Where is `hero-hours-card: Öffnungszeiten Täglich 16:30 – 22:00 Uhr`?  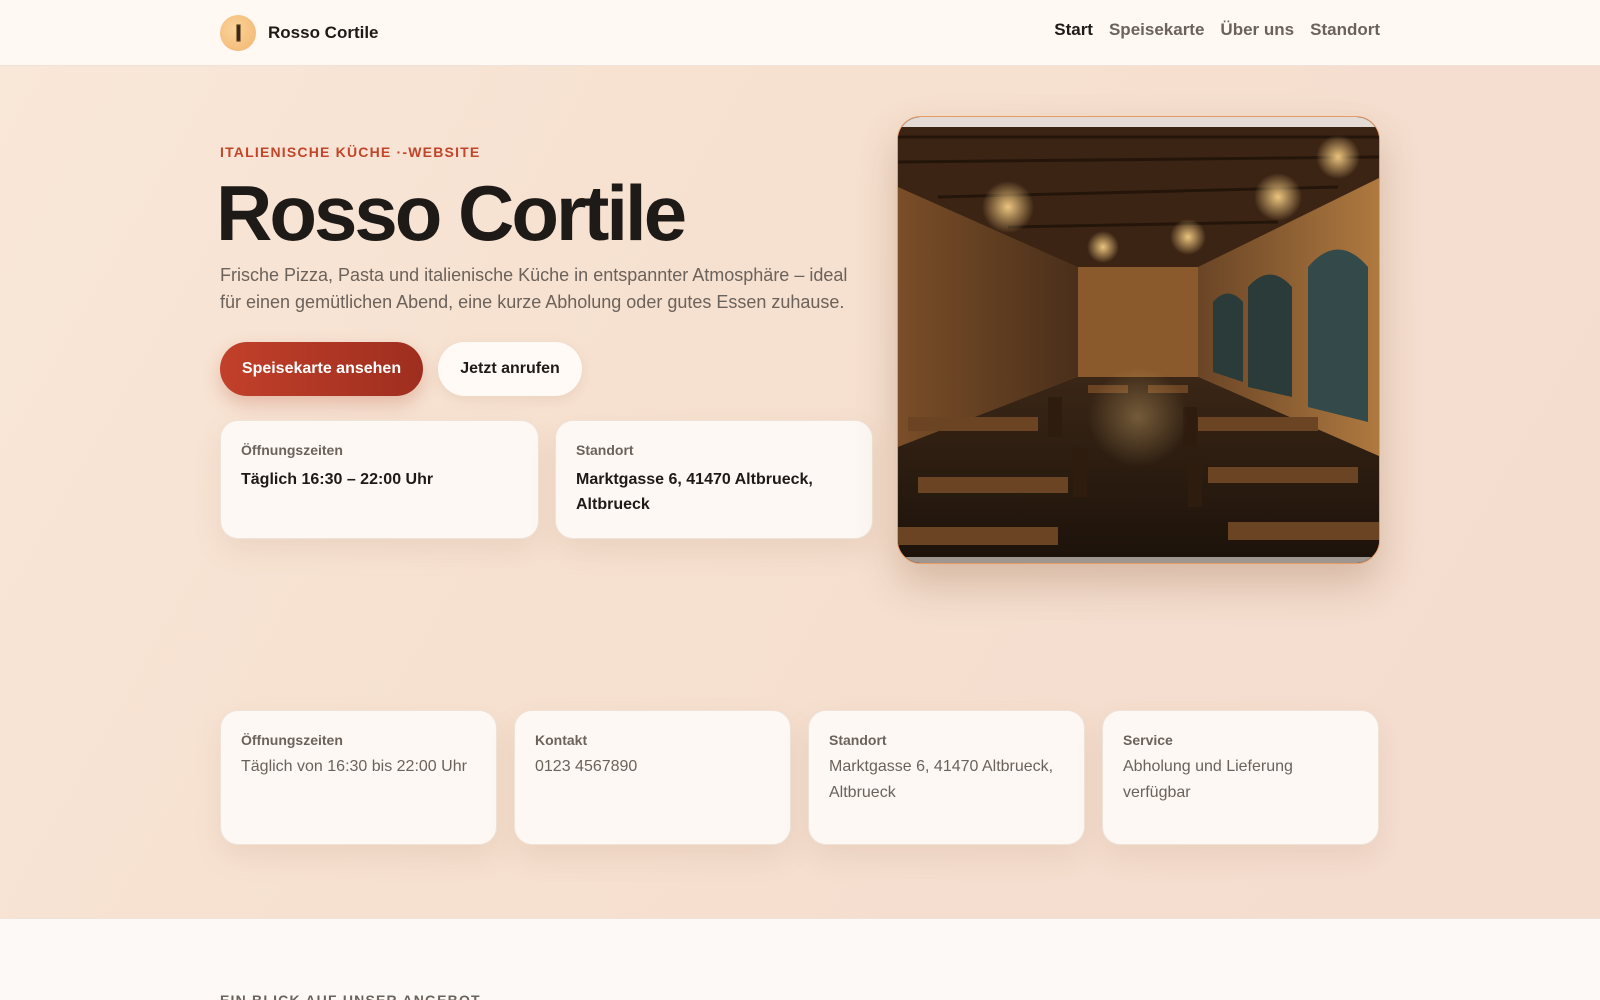 hero-hours-card: Öffnungszeiten Täglich 16:30 – 22:00 Uhr is located at coordinates (379, 479).